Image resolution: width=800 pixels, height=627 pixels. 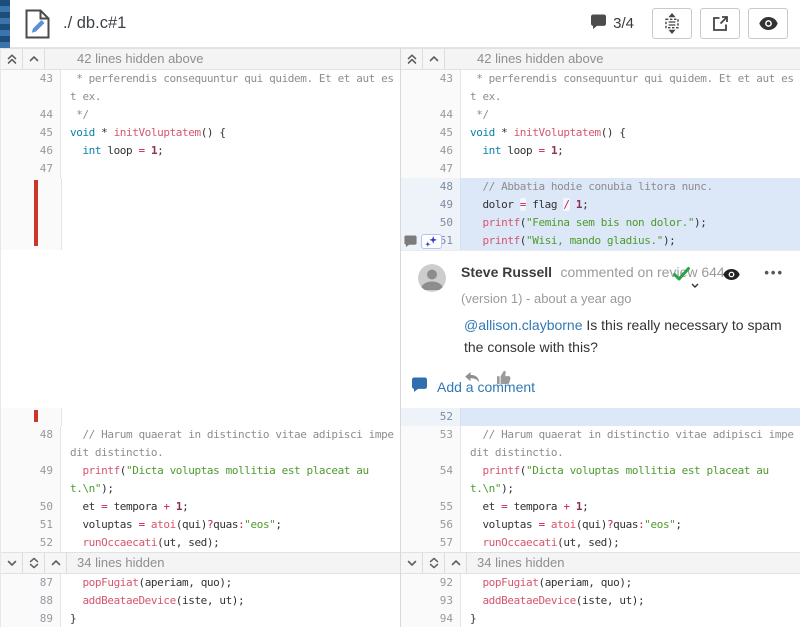 I want to click on sparkle-icon, so click(x=431, y=241).